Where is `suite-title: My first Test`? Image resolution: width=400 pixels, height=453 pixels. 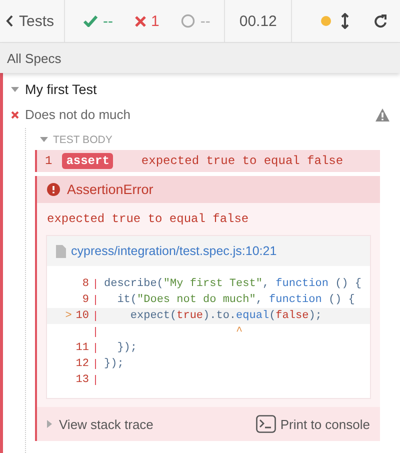 suite-title: My first Test is located at coordinates (61, 89).